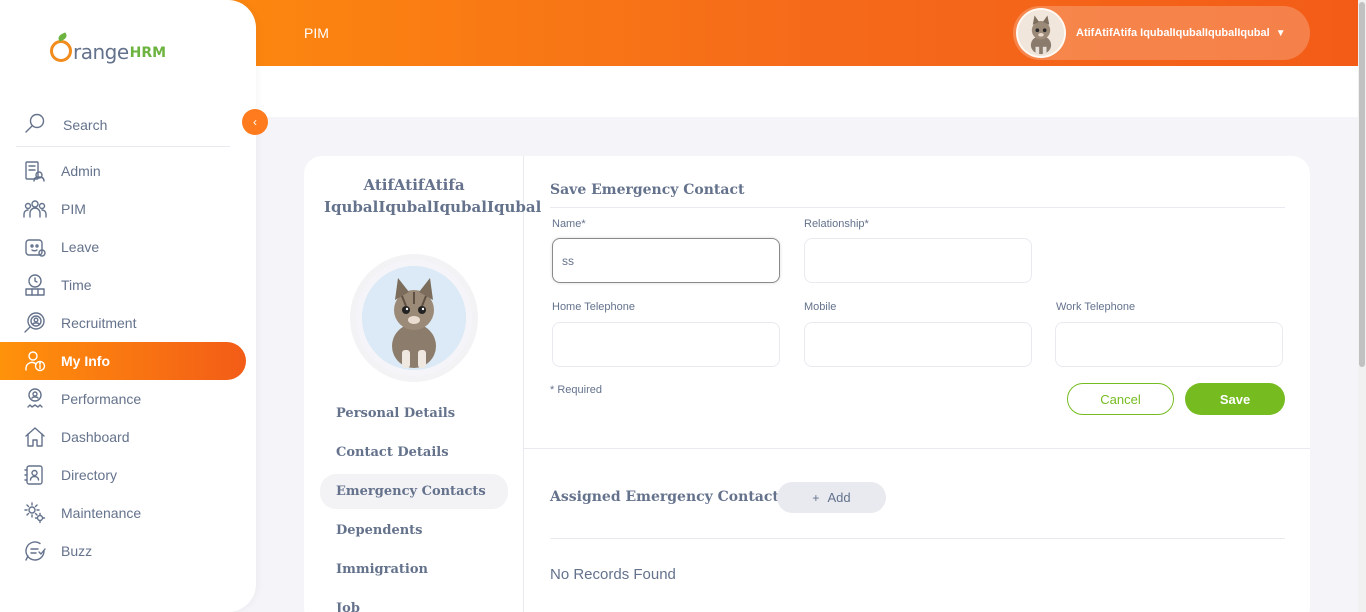 The image size is (1366, 612). Describe the element at coordinates (820, 307) in the screenshot. I see `mobile-label: Mobile` at that location.